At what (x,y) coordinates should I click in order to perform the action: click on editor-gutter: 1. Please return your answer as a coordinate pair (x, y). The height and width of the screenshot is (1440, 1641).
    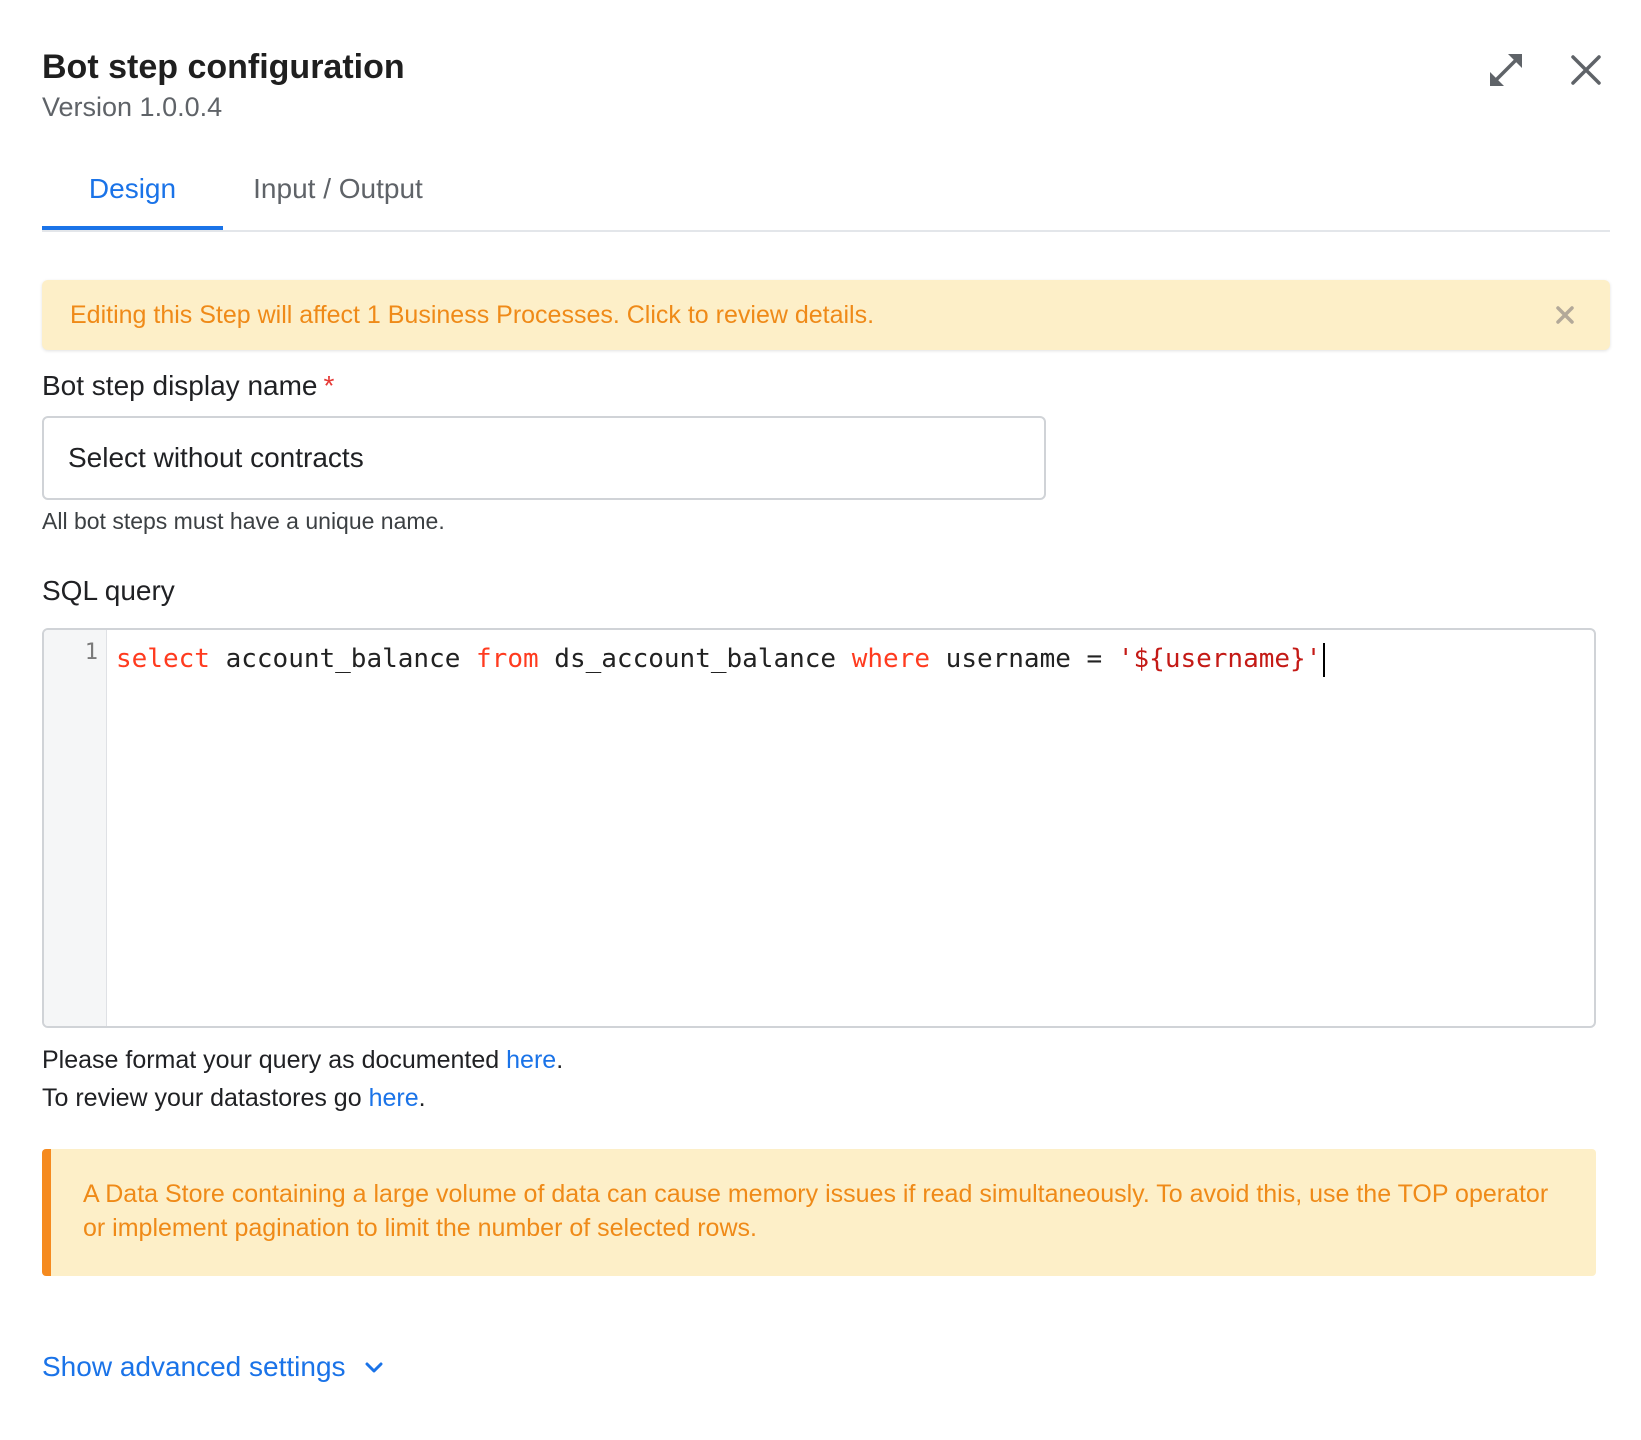
    Looking at the image, I should click on (75, 828).